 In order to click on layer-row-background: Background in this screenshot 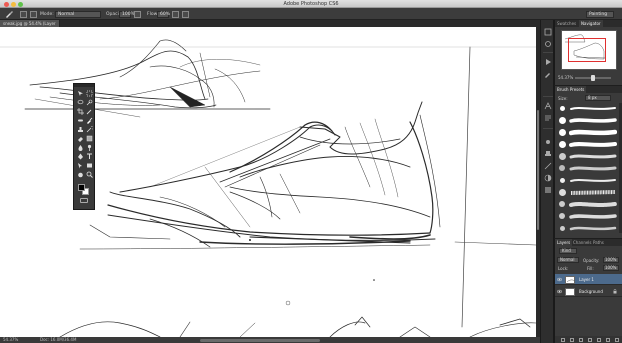, I will do `click(588, 291)`.